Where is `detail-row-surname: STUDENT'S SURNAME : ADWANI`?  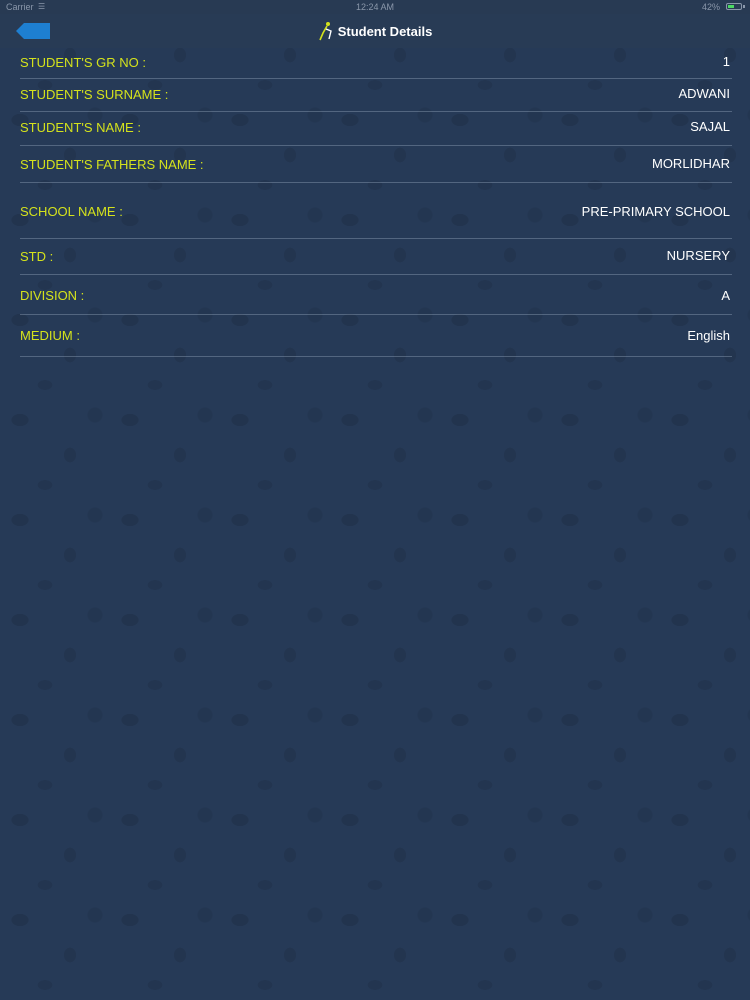
detail-row-surname: STUDENT'S SURNAME : ADWANI is located at coordinates (376, 95).